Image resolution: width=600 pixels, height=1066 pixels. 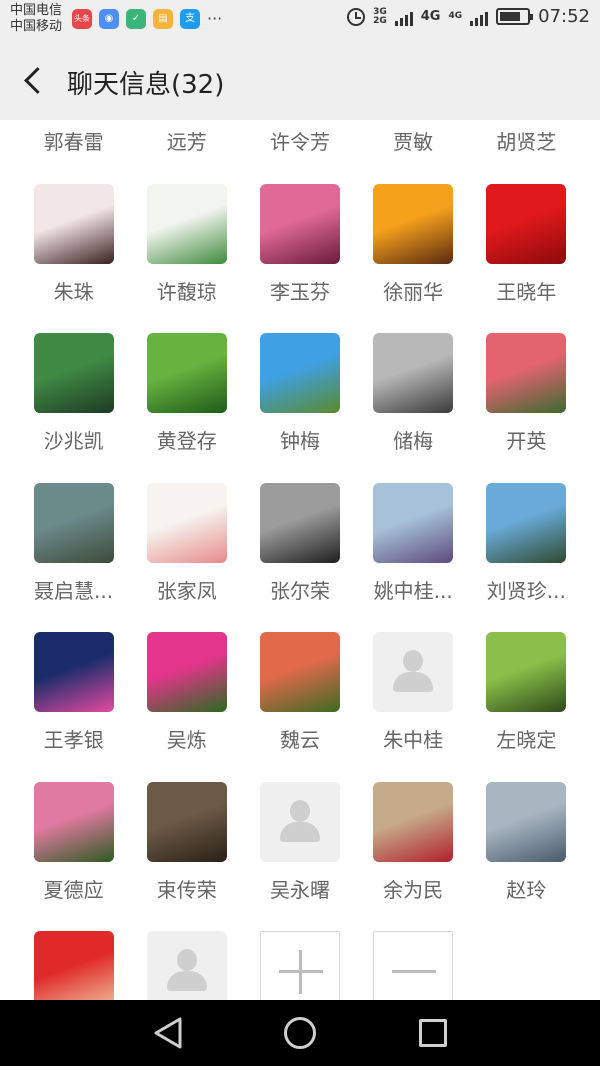 What do you see at coordinates (73, 150) in the screenshot?
I see `member-item: 郭春雷` at bounding box center [73, 150].